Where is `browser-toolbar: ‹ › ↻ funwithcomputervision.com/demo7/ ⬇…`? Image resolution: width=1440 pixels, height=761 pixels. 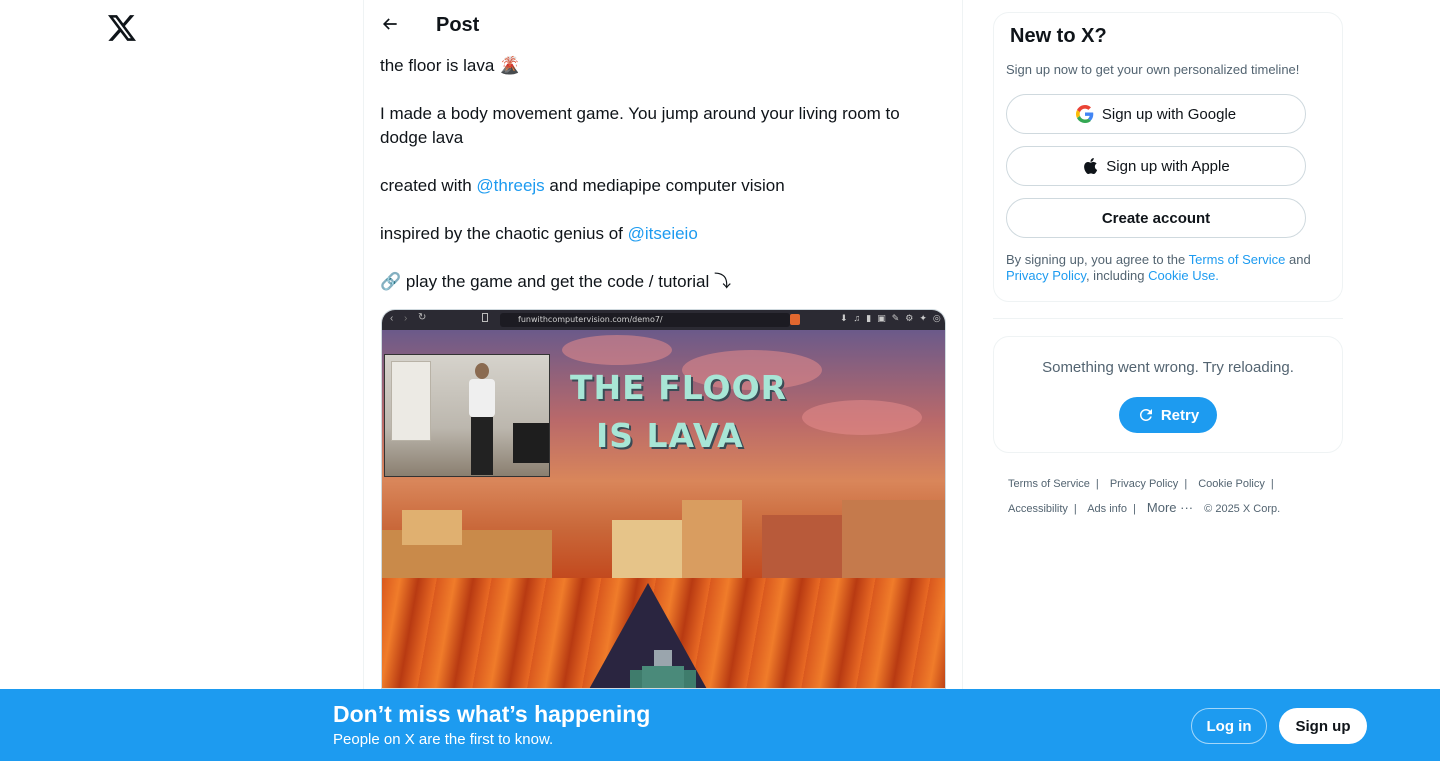
browser-toolbar: ‹ › ↻ funwithcomputervision.com/demo7/ ⬇… is located at coordinates (663, 320).